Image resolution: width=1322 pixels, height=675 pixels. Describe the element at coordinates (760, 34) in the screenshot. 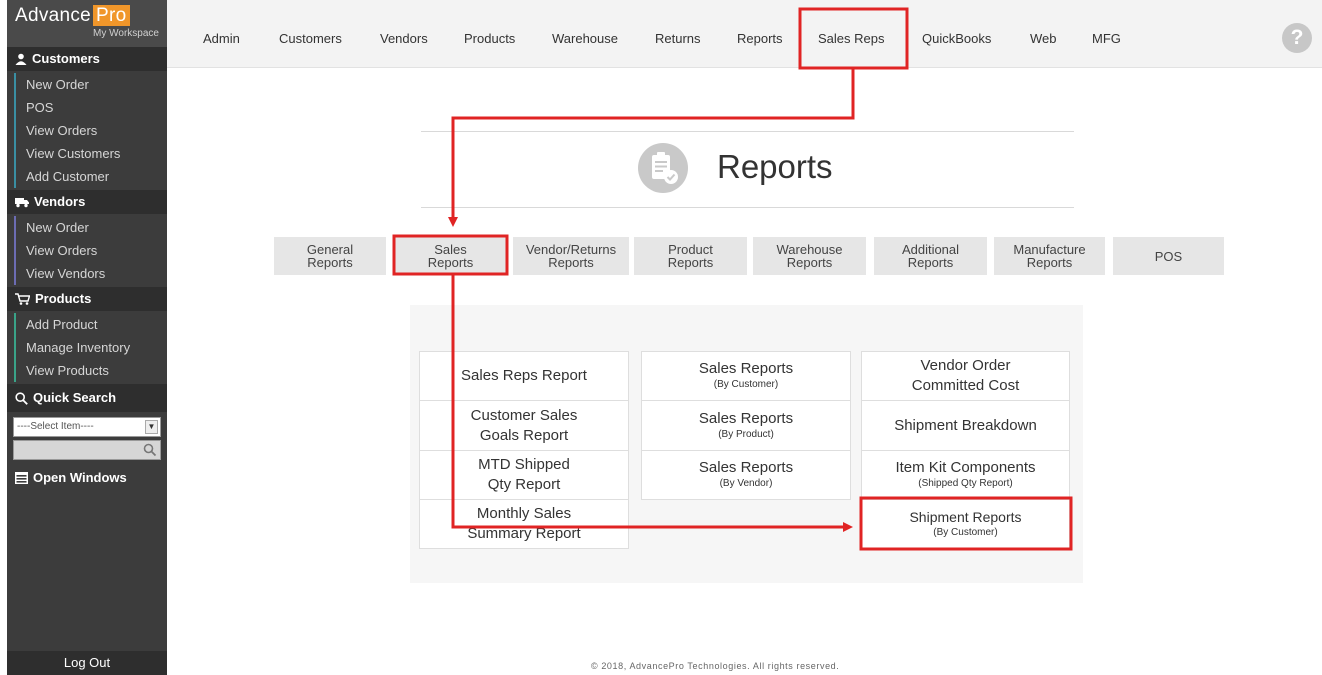

I see `nav-reports: Reports` at that location.